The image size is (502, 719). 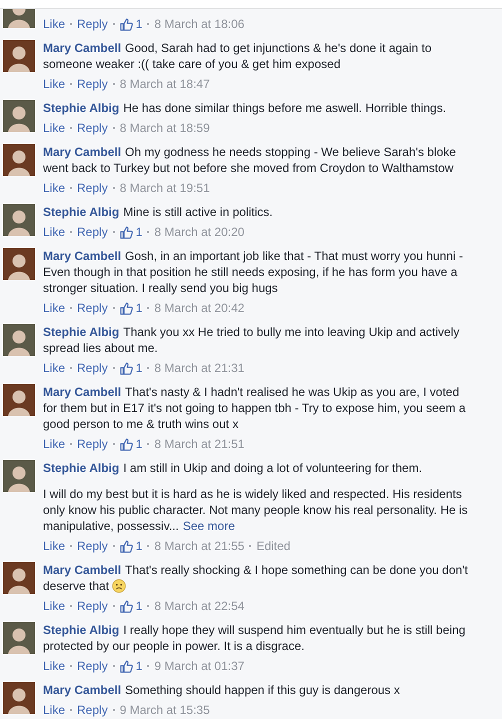 What do you see at coordinates (199, 24) in the screenshot?
I see `timestamp: 8 March at 18:06` at bounding box center [199, 24].